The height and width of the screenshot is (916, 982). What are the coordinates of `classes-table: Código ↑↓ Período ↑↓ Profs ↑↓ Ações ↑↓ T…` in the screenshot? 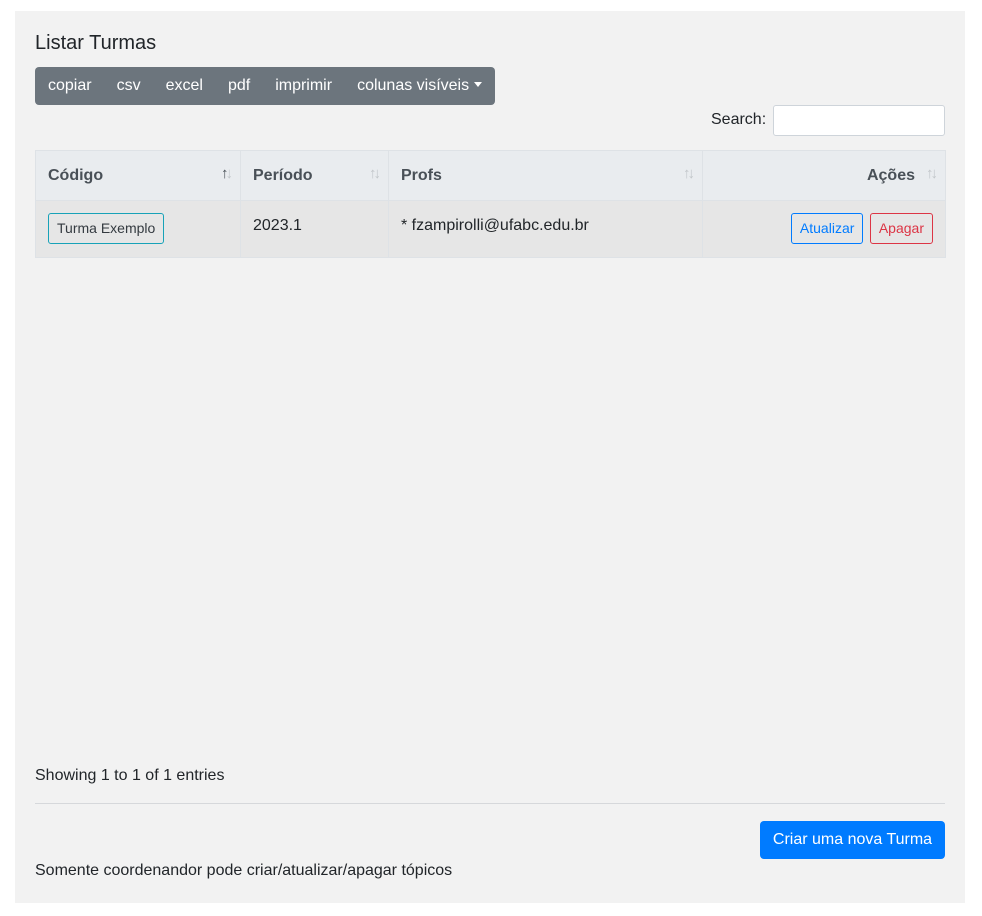 It's located at (490, 204).